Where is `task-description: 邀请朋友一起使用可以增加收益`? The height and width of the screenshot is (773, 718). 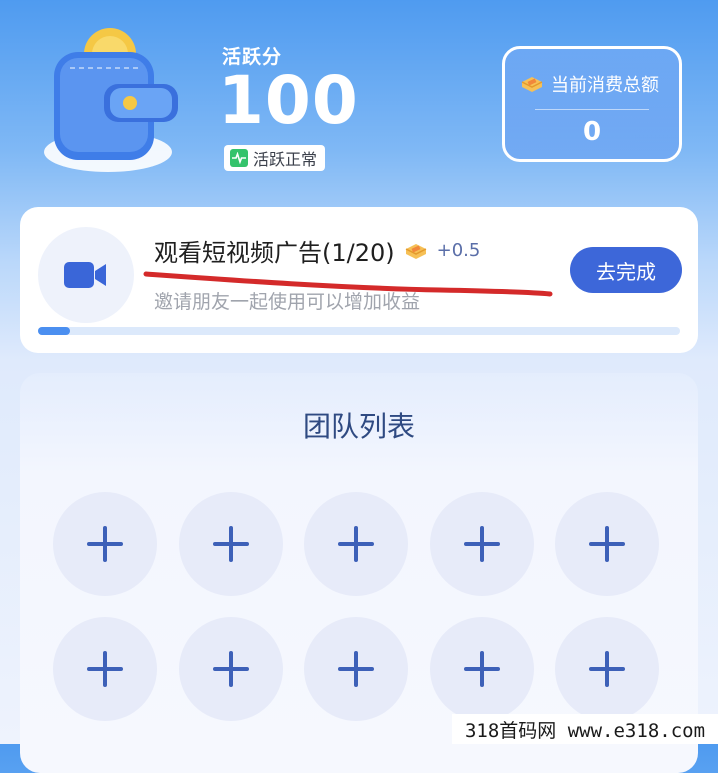 task-description: 邀请朋友一起使用可以增加收益 is located at coordinates (287, 302).